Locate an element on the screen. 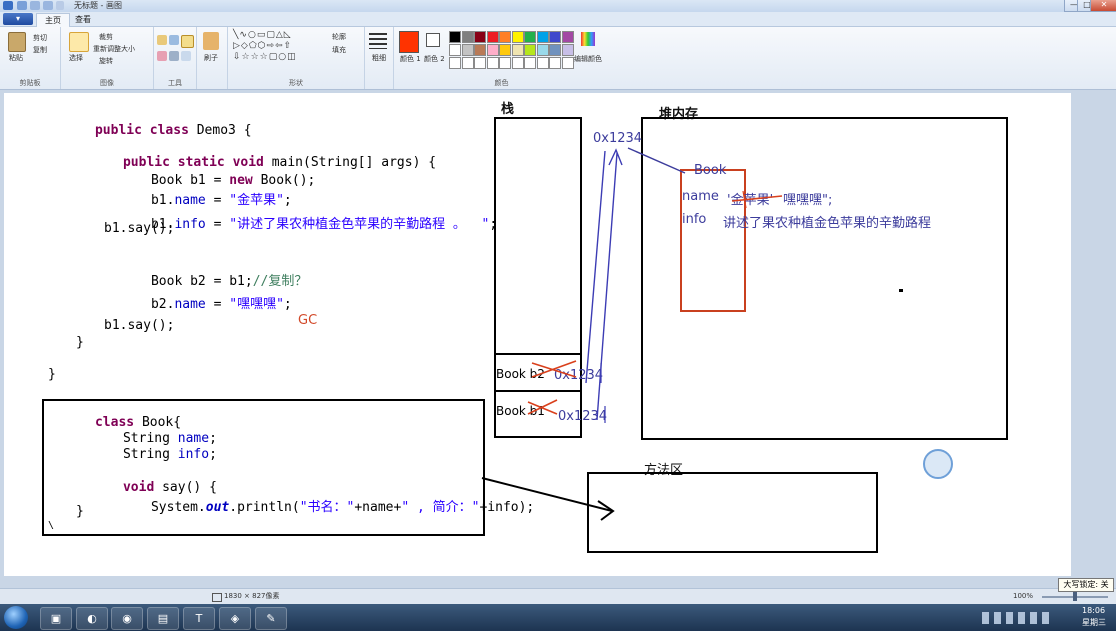 The width and height of the screenshot is (1116, 631). code-semicolon: ; is located at coordinates (213, 454).